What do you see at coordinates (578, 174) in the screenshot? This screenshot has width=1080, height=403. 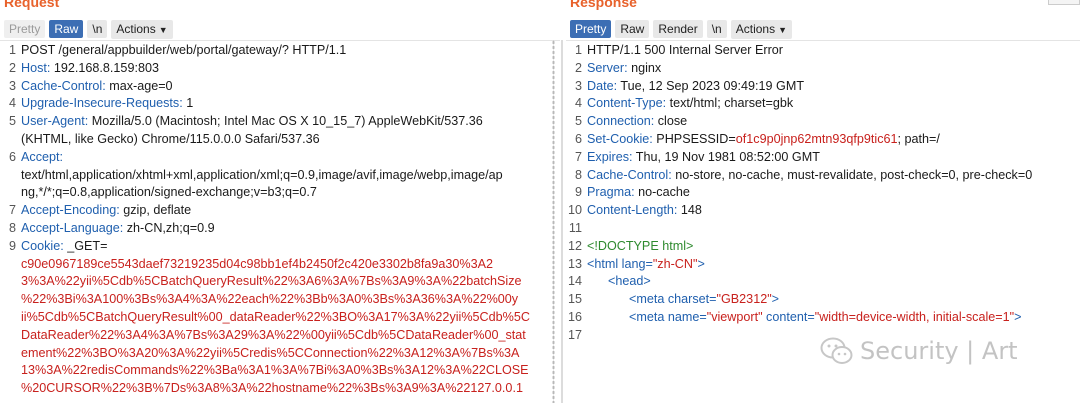 I see `line-number: 8` at bounding box center [578, 174].